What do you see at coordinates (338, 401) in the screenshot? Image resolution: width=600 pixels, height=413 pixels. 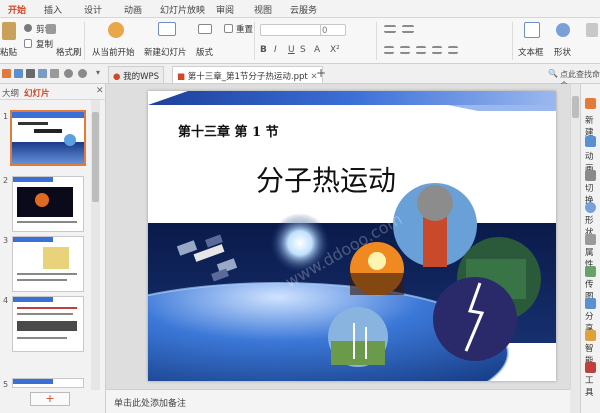 I see `notes-area: 单击此处添加备注` at bounding box center [338, 401].